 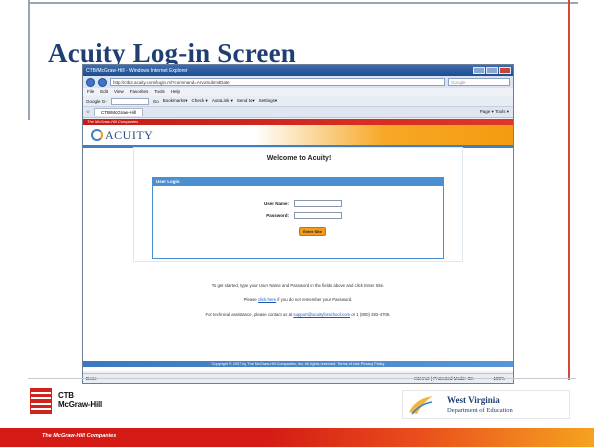 What do you see at coordinates (479, 70) in the screenshot?
I see `minimize-button` at bounding box center [479, 70].